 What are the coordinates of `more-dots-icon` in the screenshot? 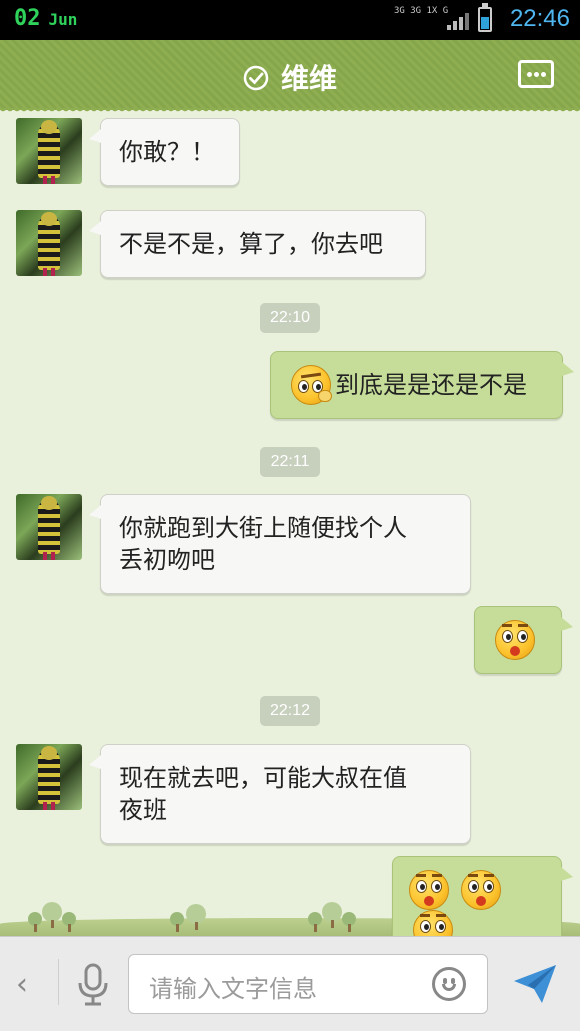 It's located at (529, 74).